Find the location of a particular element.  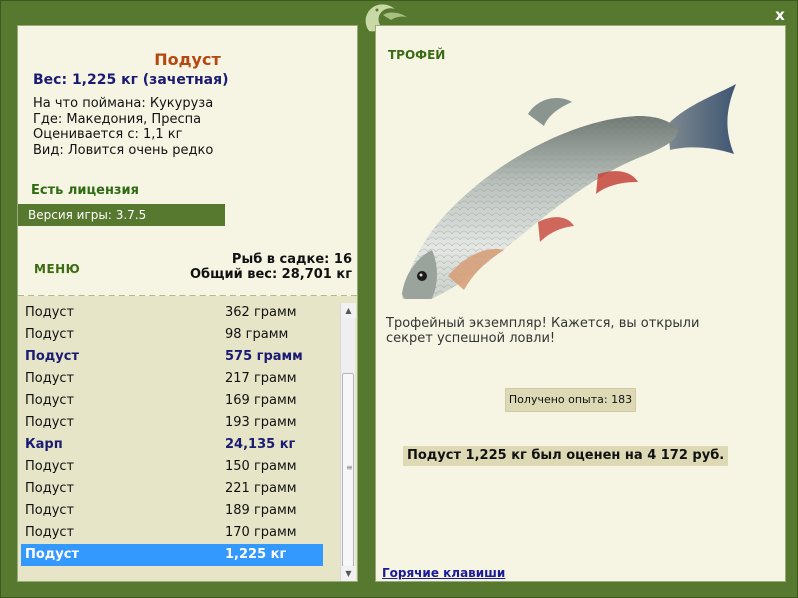

fish-name-title: Подуст is located at coordinates (187, 59).